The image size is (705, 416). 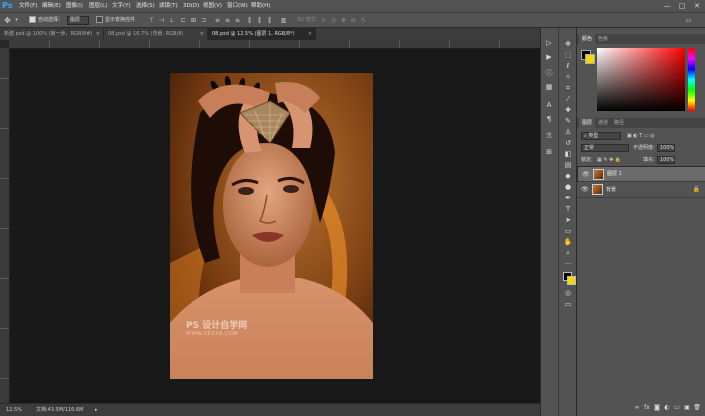 I want to click on 3d-slide-icon: ⇄, so click(x=353, y=20).